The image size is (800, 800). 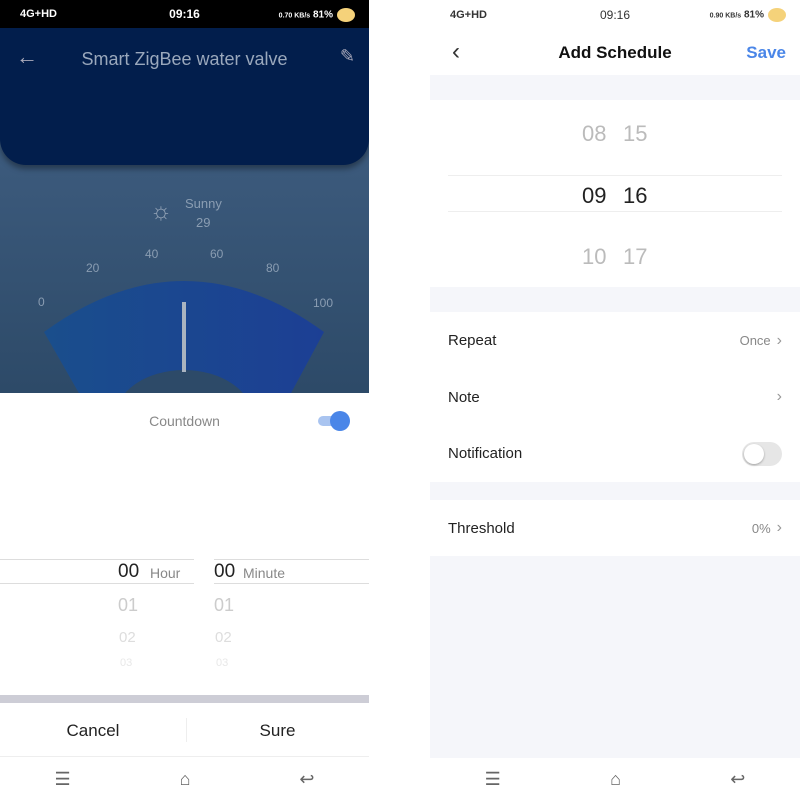 I want to click on gauge-needle, so click(x=184, y=337).